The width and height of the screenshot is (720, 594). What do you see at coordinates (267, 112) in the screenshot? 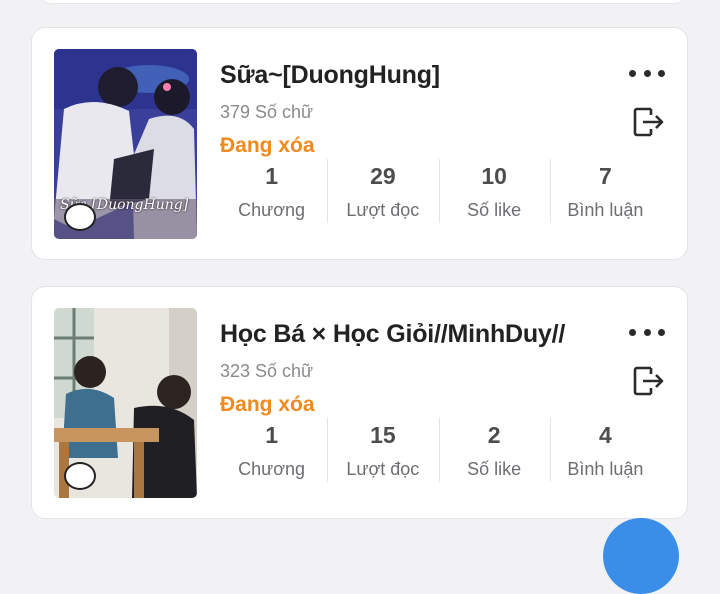
I see `word-count: 379 Số chữ` at bounding box center [267, 112].